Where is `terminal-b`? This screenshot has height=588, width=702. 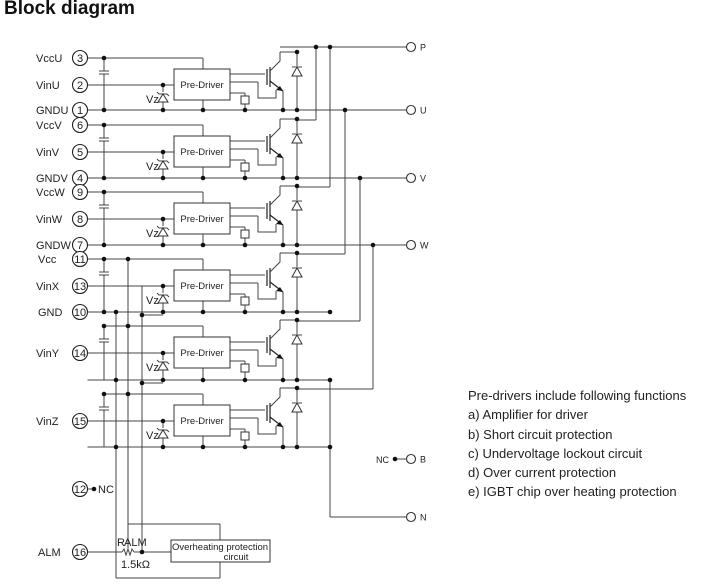 terminal-b is located at coordinates (411, 459).